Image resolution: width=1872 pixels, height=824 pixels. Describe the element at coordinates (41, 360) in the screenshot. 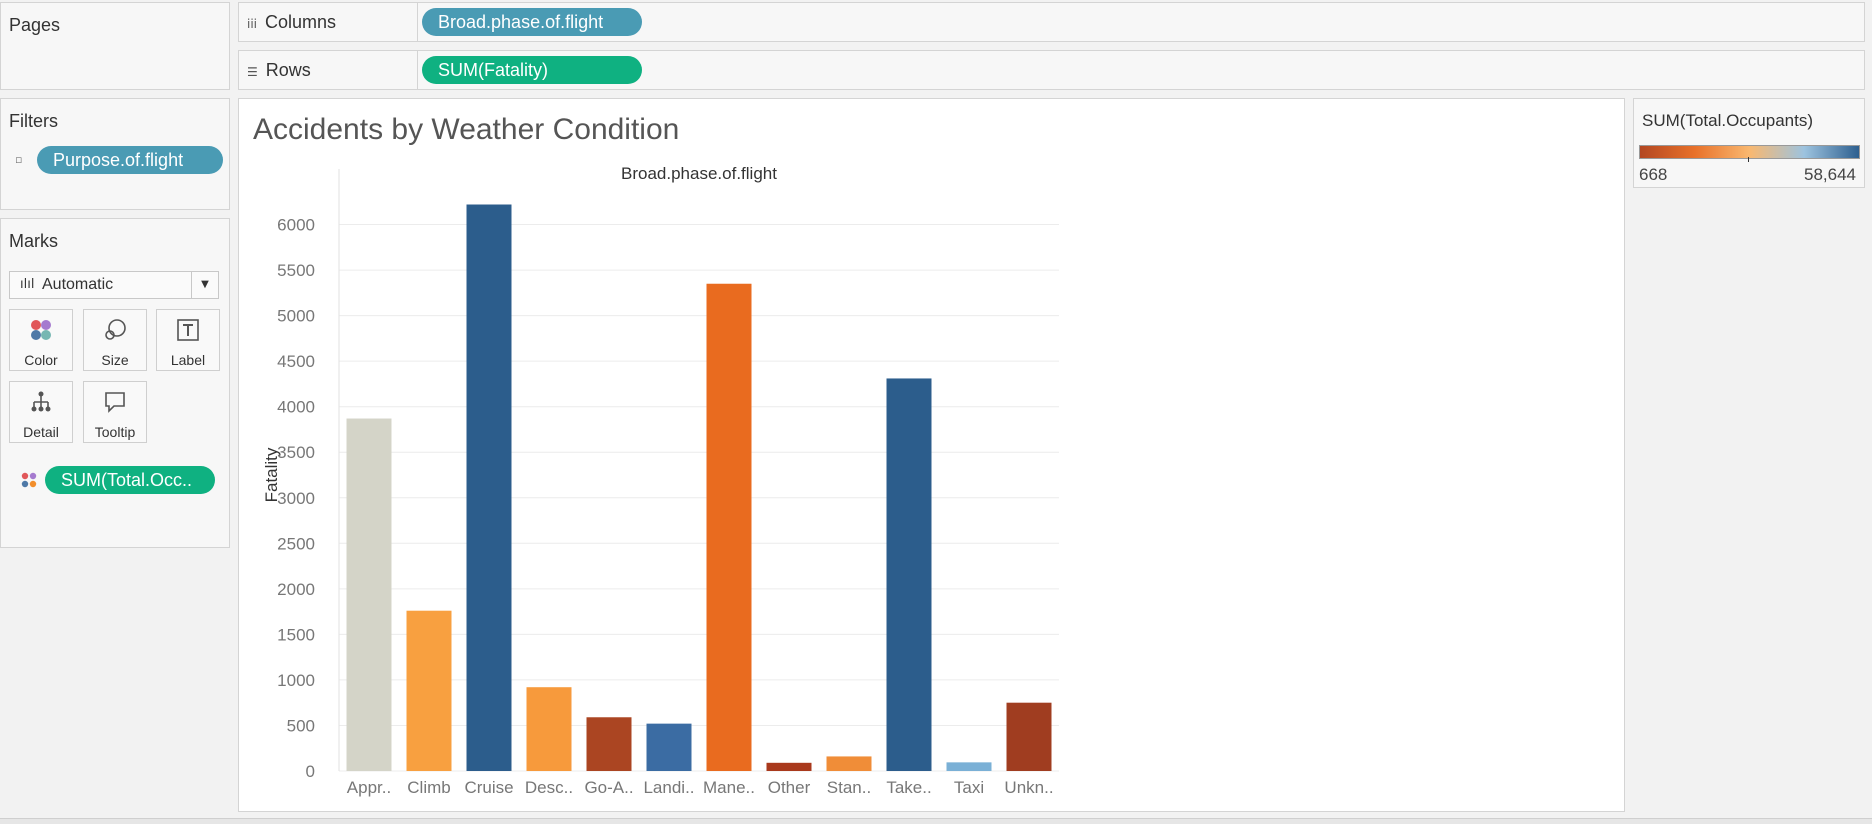

I see `color-label: Color` at that location.